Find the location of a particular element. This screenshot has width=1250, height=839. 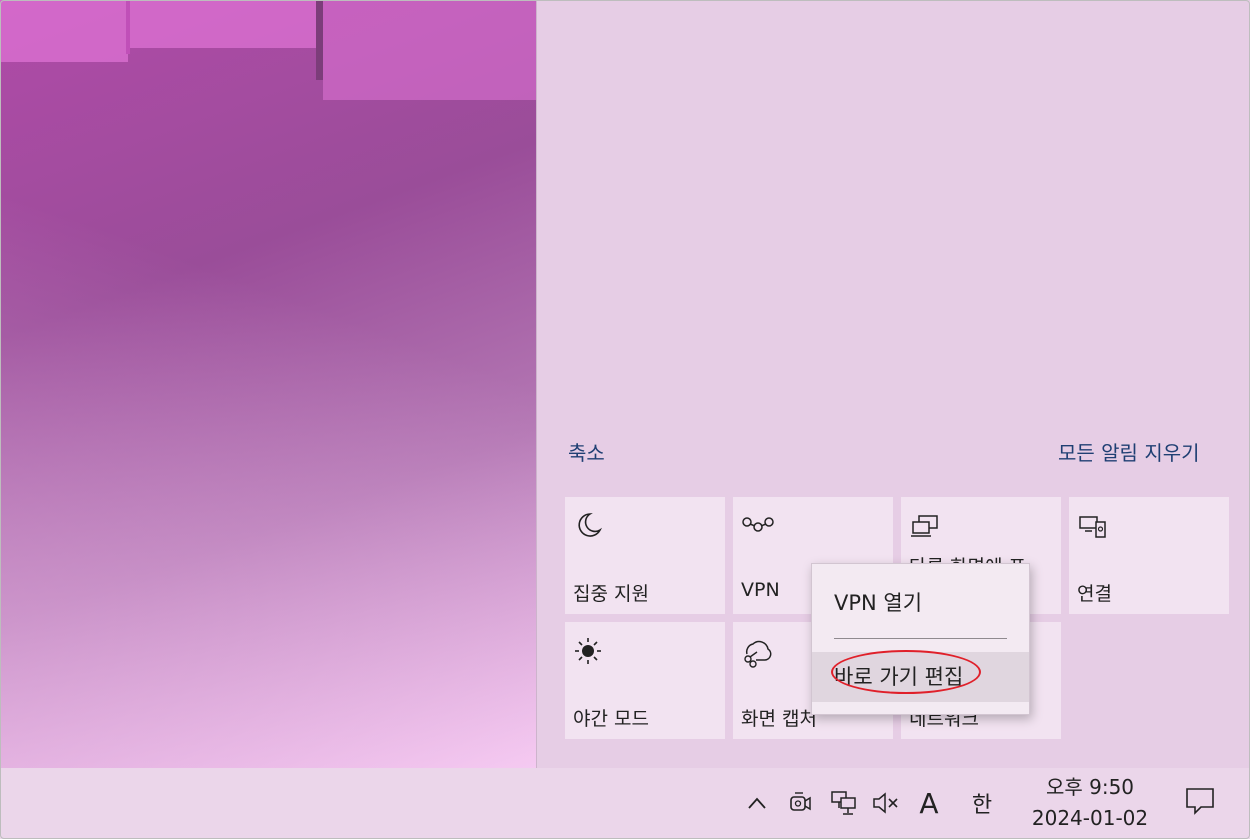

moon-icon is located at coordinates (588, 526).